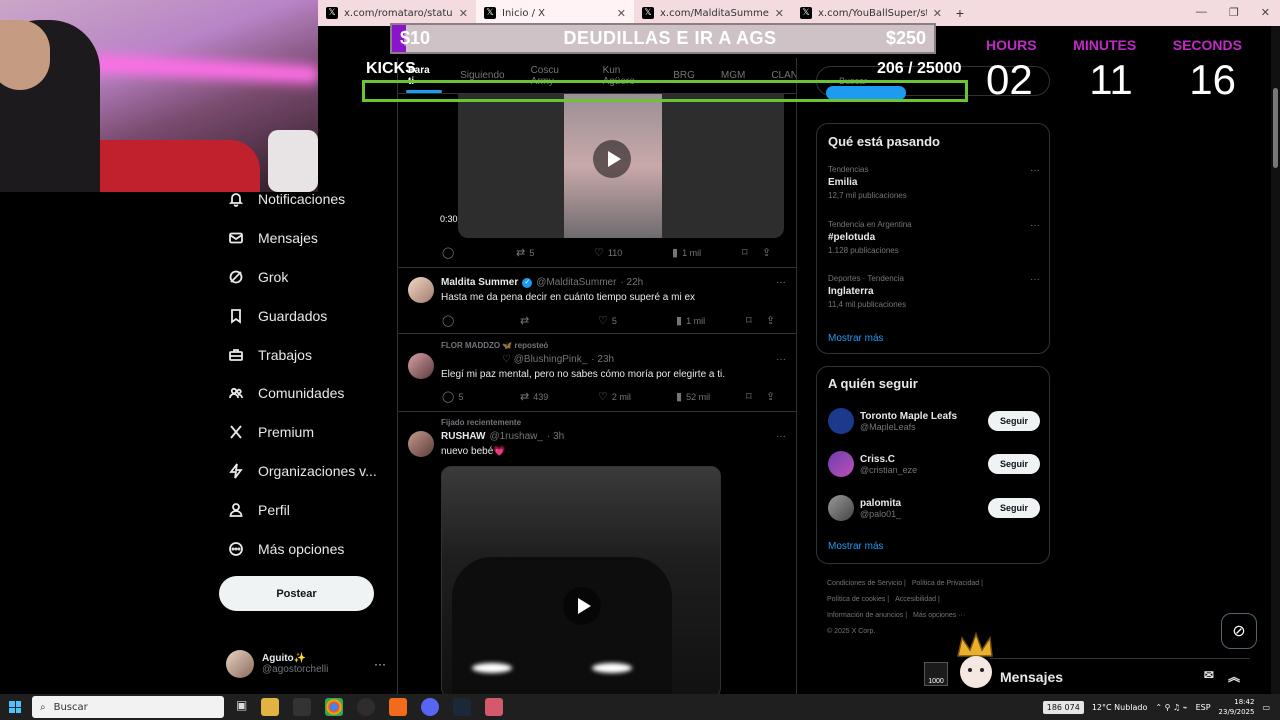 The width and height of the screenshot is (1280, 720). I want to click on chart-icon: ▮, so click(679, 321).